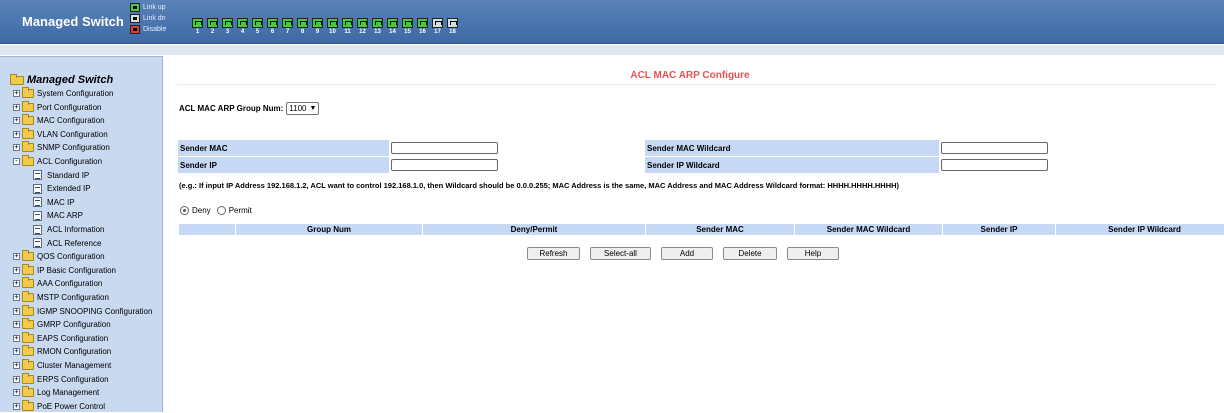 The width and height of the screenshot is (1224, 413). What do you see at coordinates (553, 253) in the screenshot?
I see `refresh-button: Refresh` at bounding box center [553, 253].